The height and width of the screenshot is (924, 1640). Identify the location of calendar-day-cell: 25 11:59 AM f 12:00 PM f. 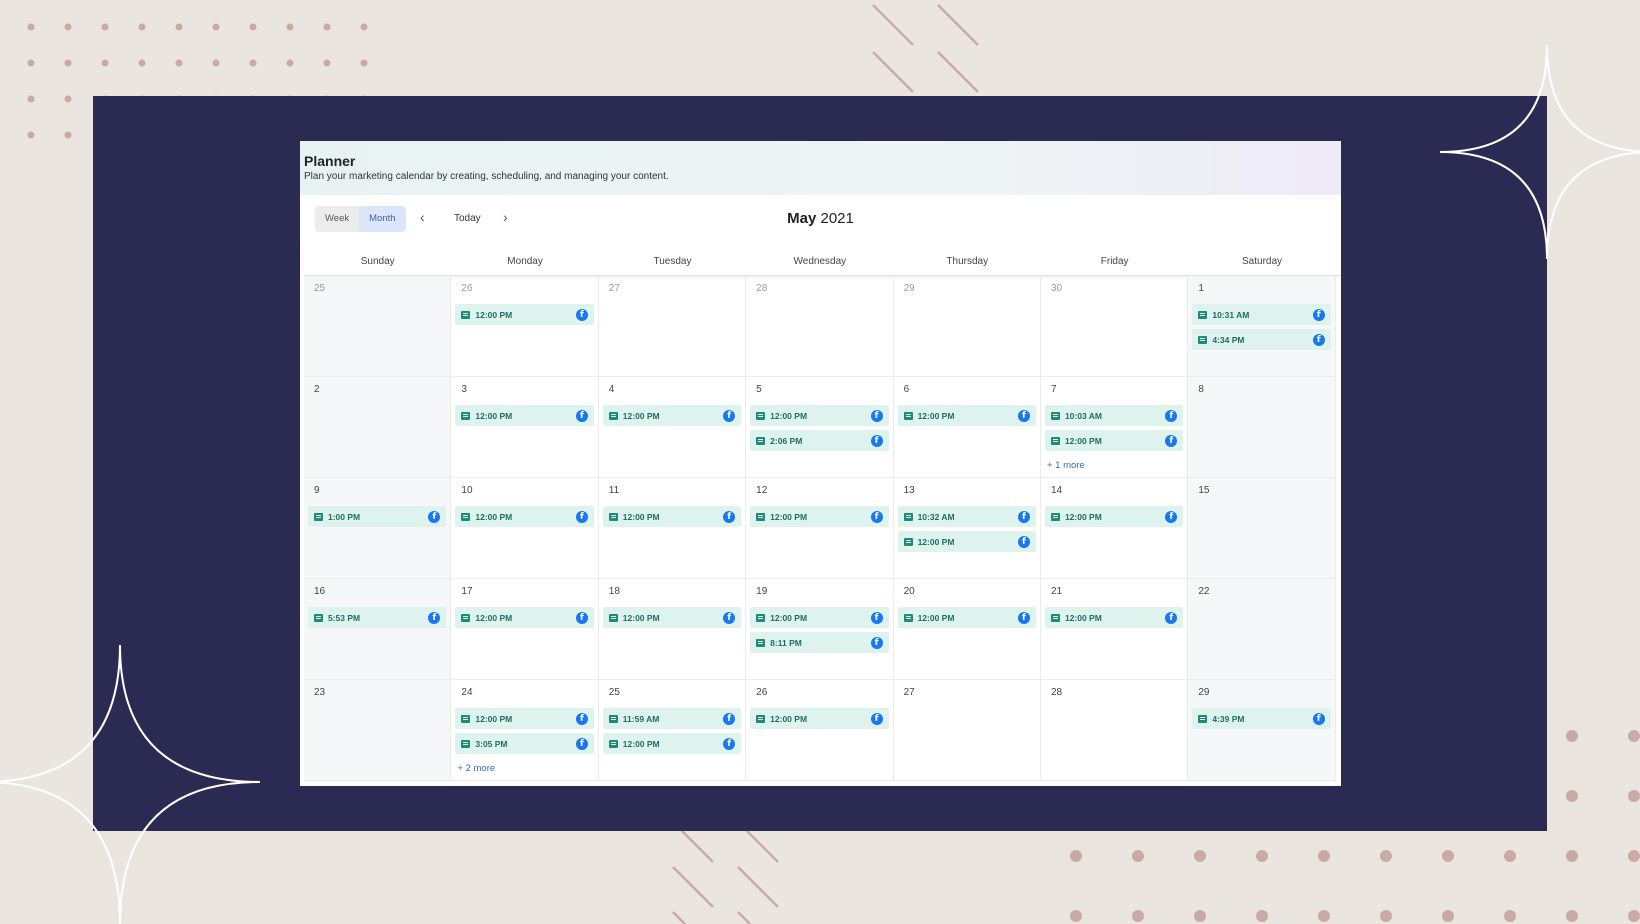
(672, 730).